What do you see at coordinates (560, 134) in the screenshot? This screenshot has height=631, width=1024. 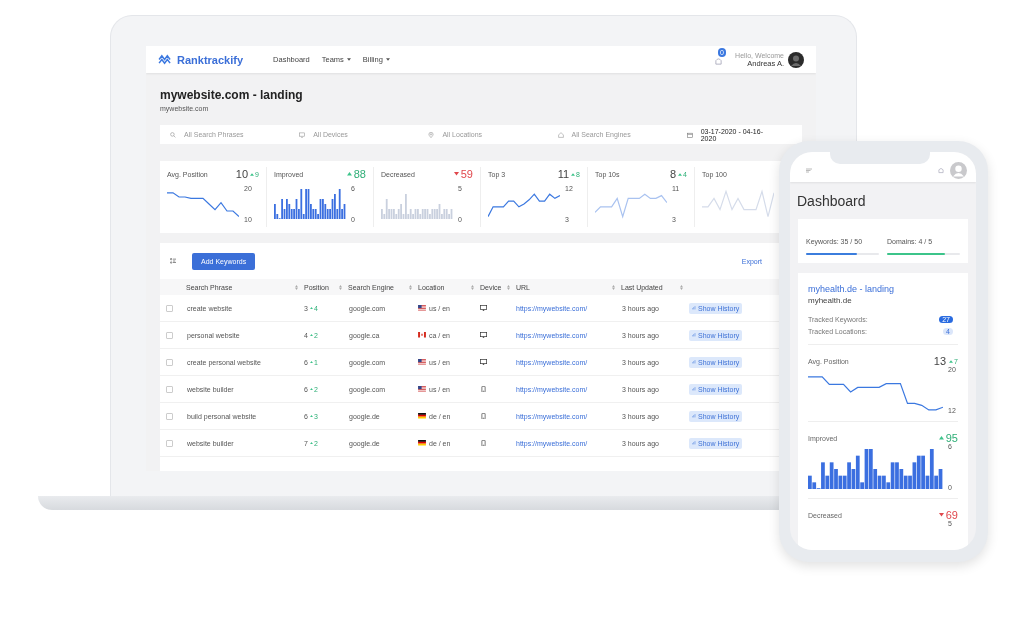 I see `house-icon` at bounding box center [560, 134].